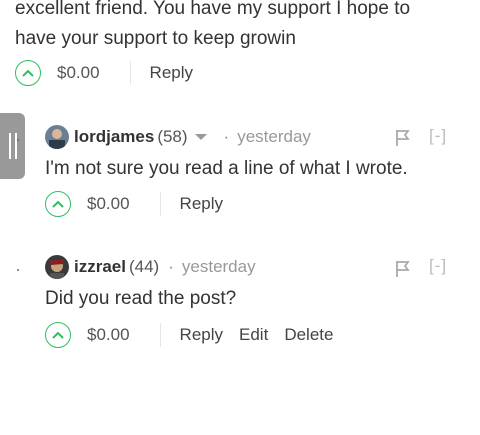  I want to click on author-reputation: (58), so click(172, 136).